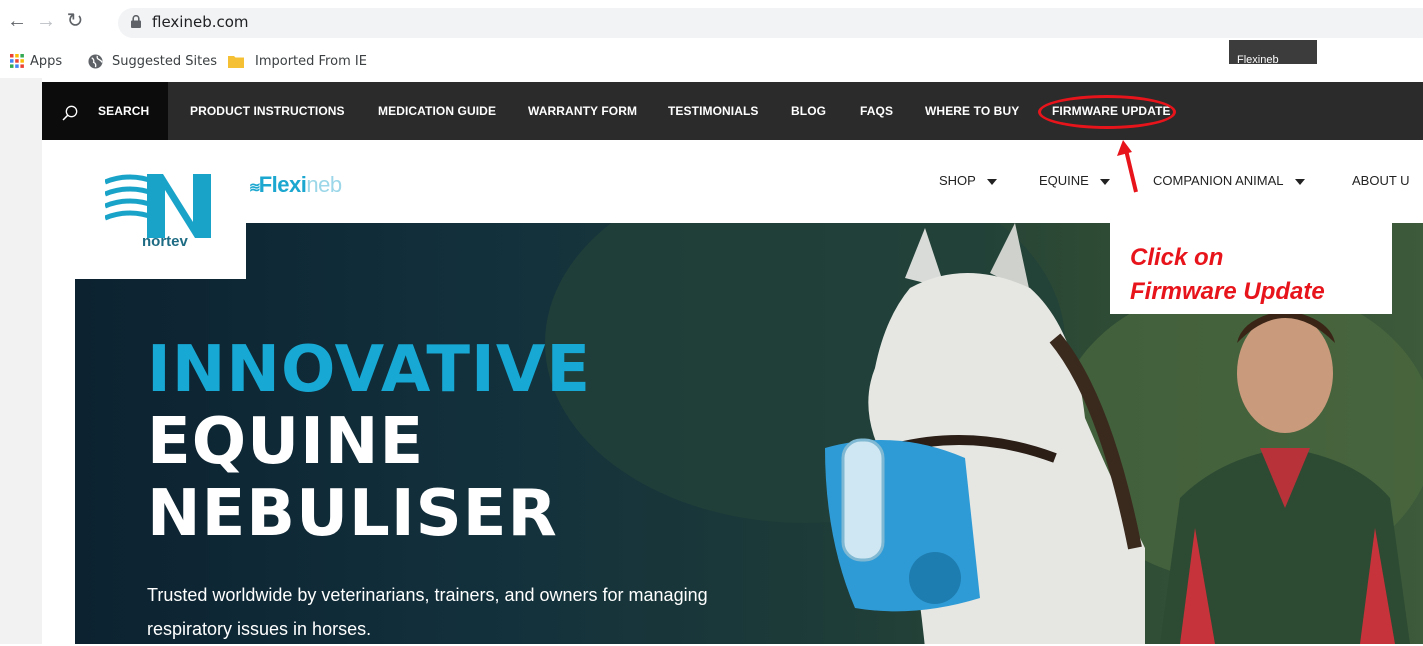  What do you see at coordinates (876, 111) in the screenshot?
I see `nav-faqs: FAQS` at bounding box center [876, 111].